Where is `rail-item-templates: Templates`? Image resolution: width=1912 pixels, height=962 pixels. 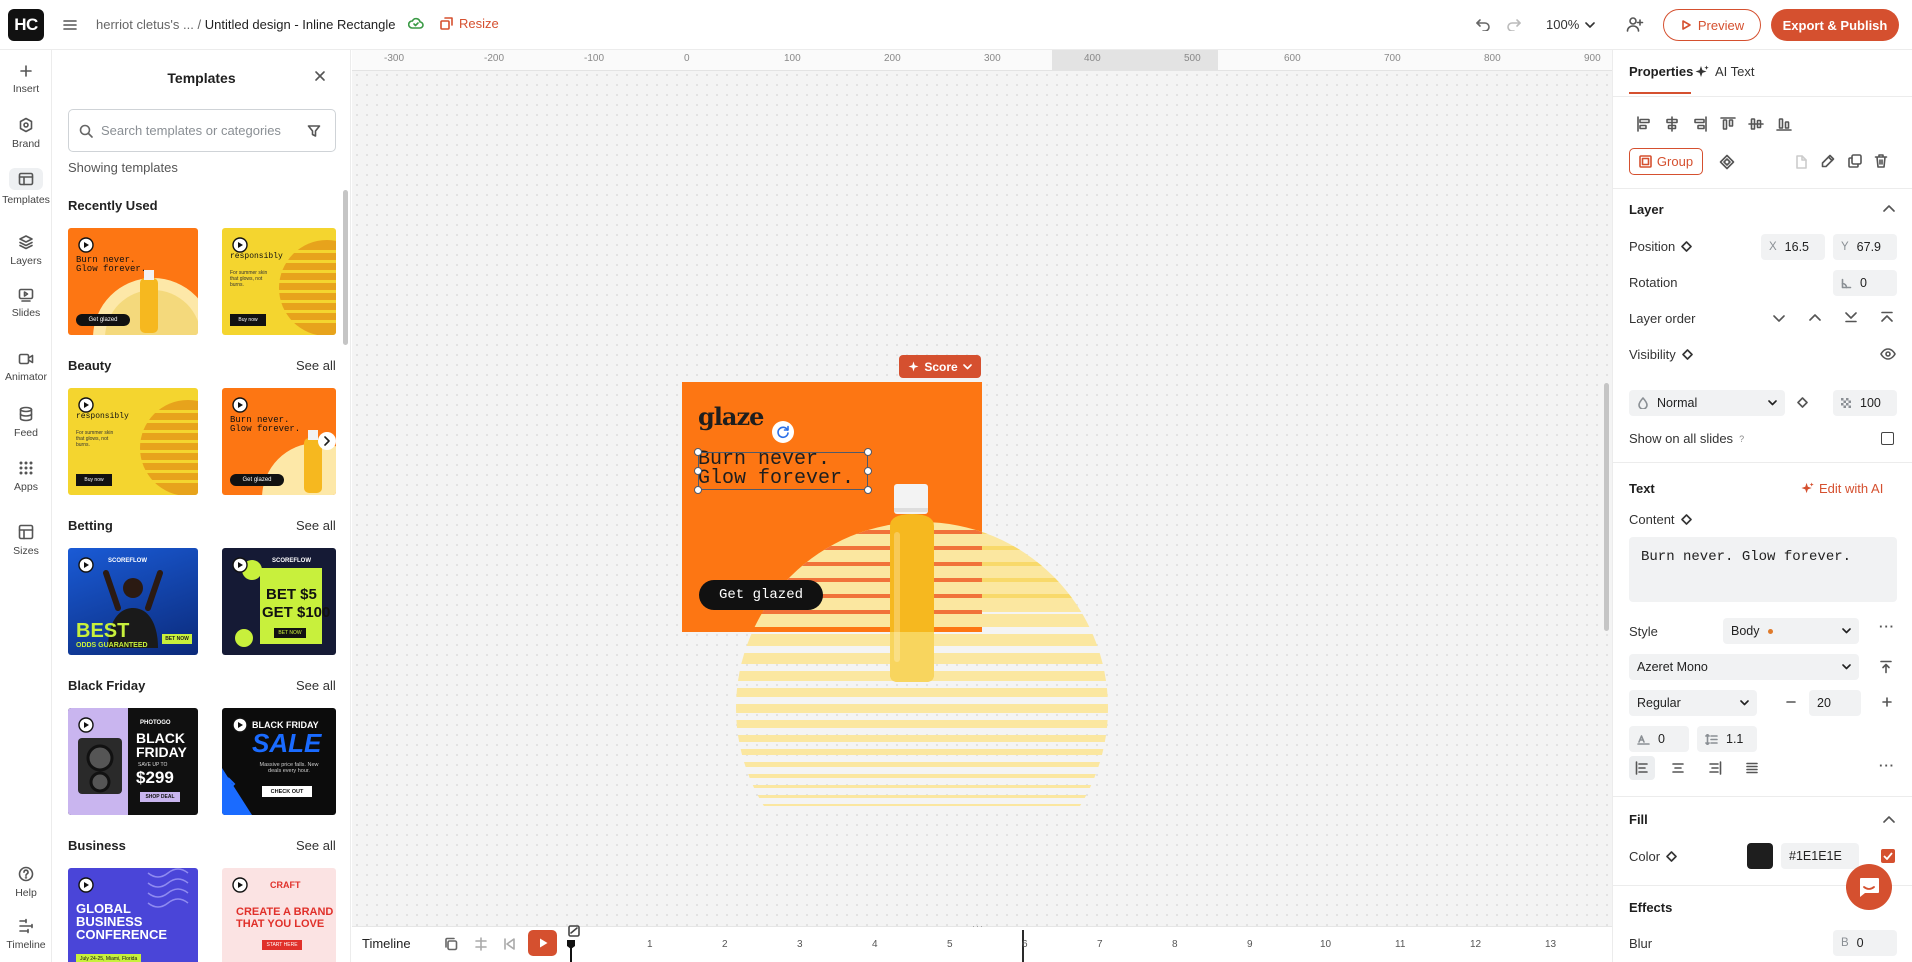
rail-item-templates: Templates is located at coordinates (26, 187).